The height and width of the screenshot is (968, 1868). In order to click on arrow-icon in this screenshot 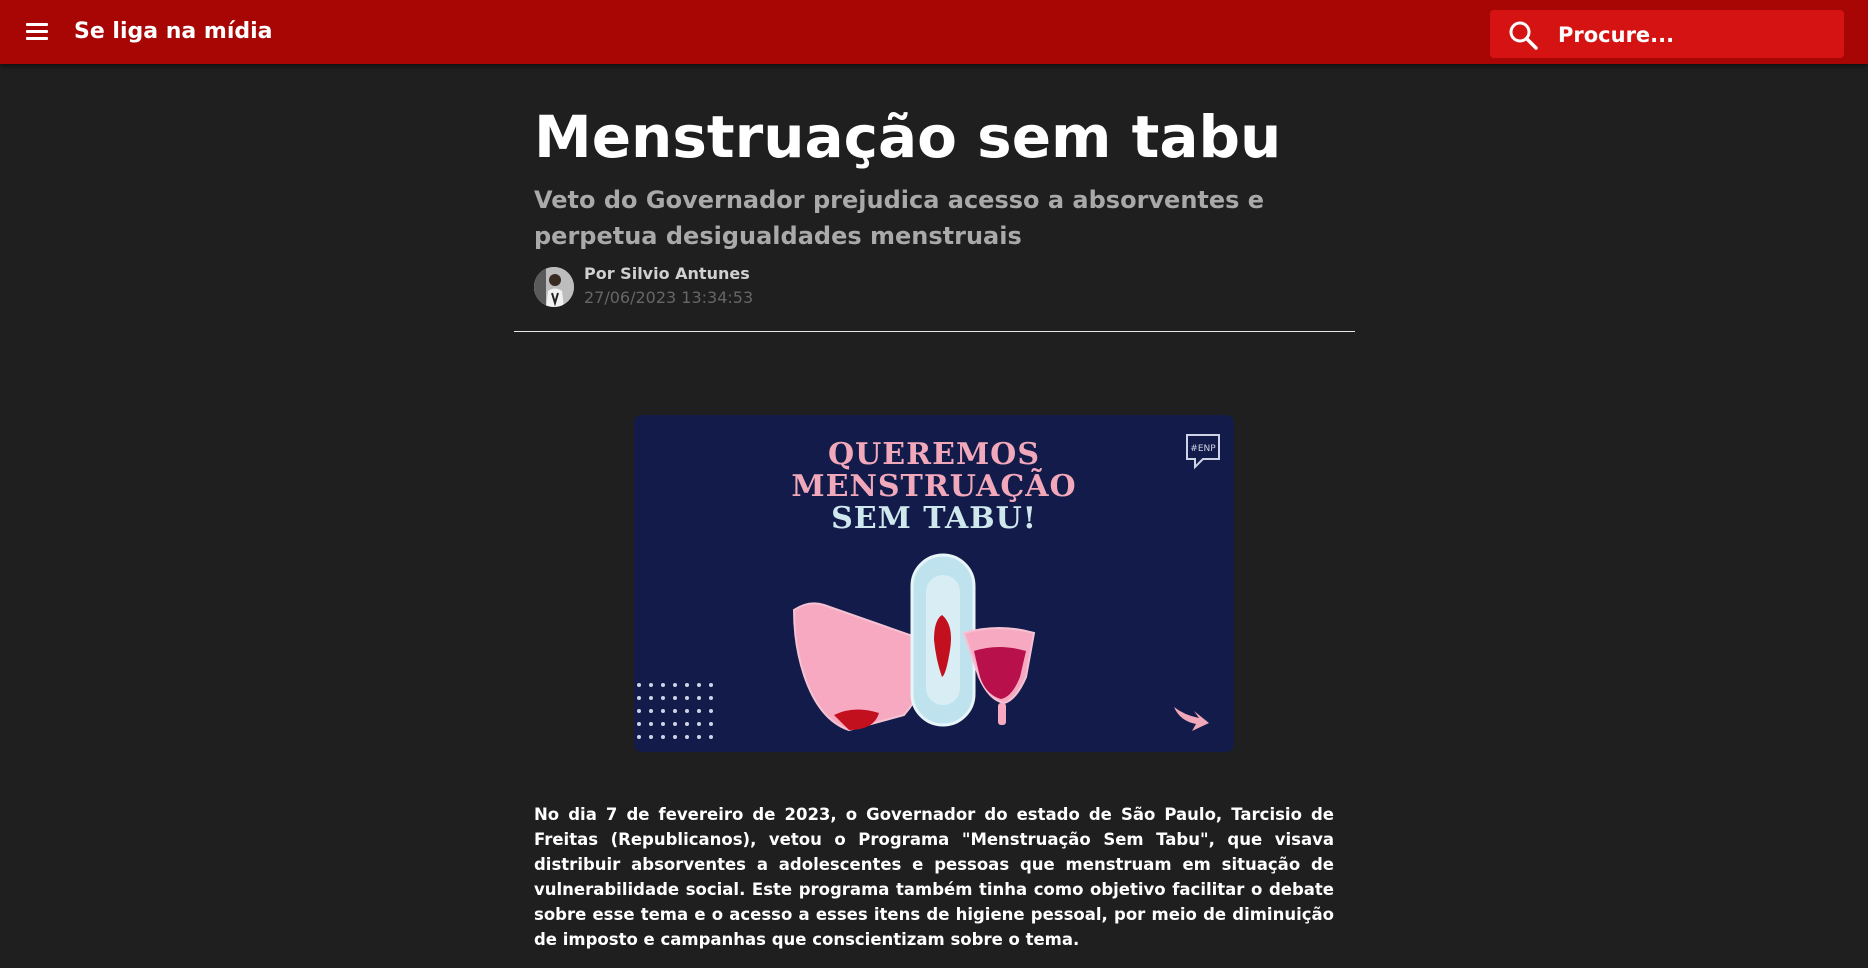, I will do `click(1191, 719)`.